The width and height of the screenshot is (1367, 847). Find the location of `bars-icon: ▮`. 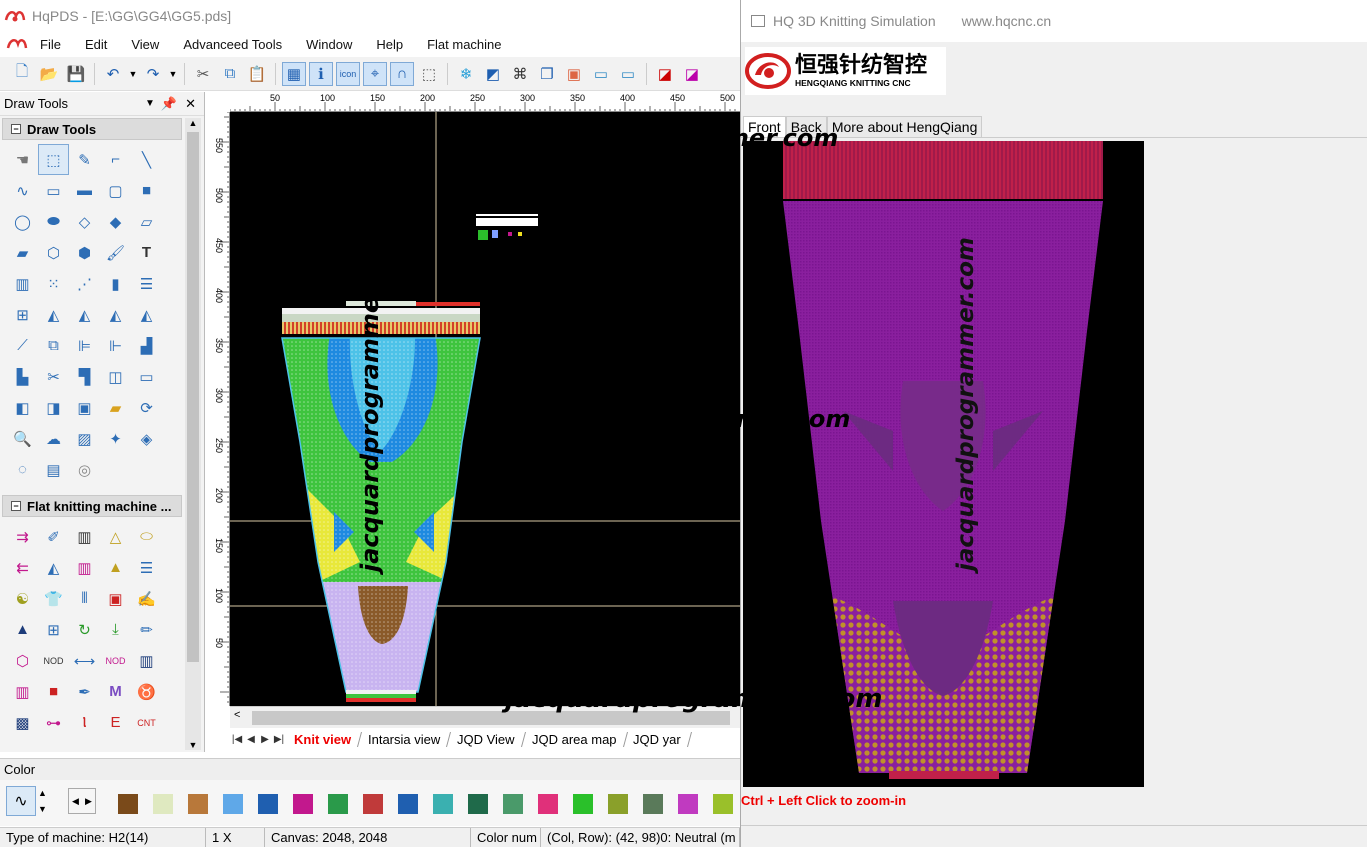

bars-icon: ▮ is located at coordinates (115, 283).